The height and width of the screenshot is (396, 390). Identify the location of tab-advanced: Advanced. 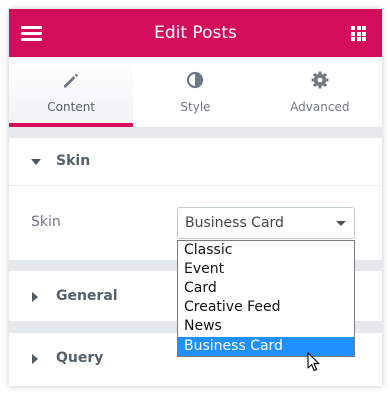
(320, 92).